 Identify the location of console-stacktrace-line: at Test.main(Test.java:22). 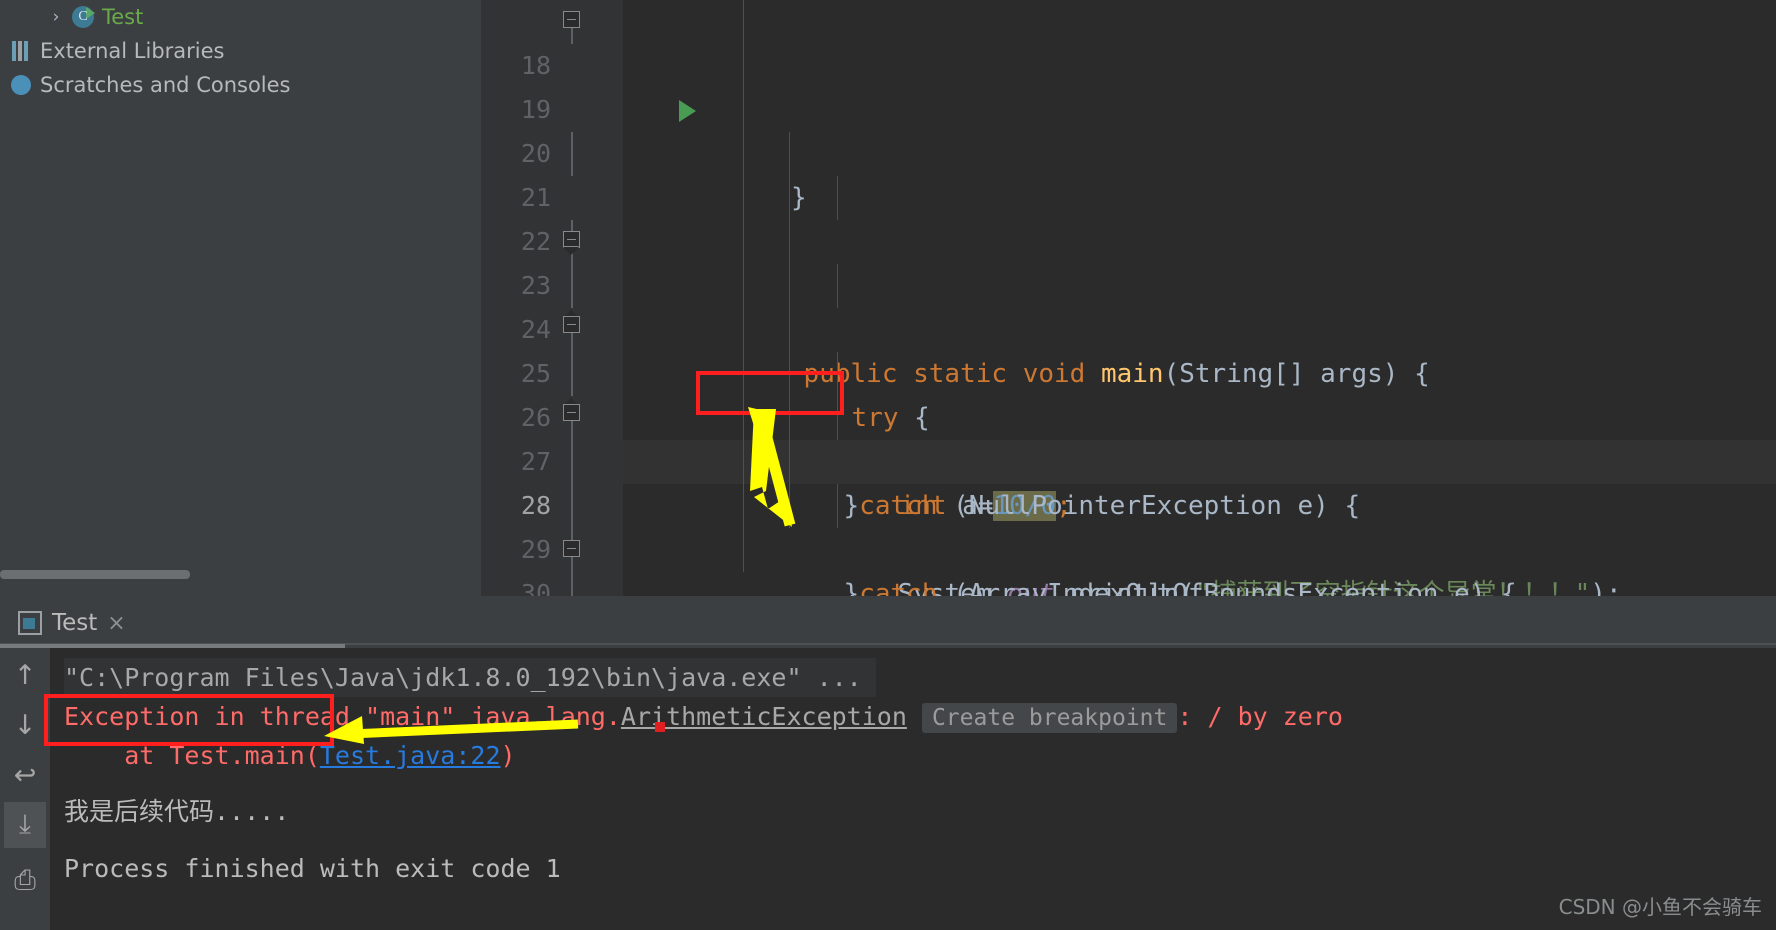
(920, 755).